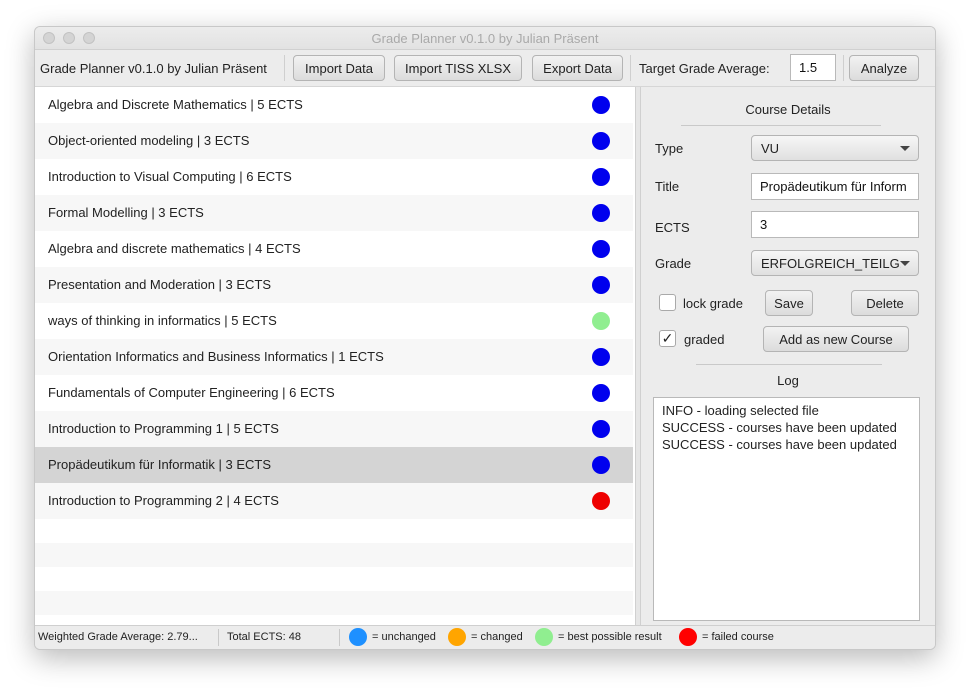 Image resolution: width=968 pixels, height=690 pixels. I want to click on list-item: Presentation and Moderation | 3 ECTS, so click(334, 285).